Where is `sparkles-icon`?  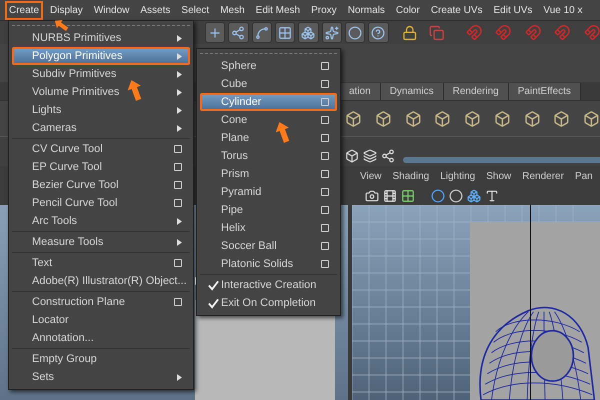
sparkles-icon is located at coordinates (331, 33).